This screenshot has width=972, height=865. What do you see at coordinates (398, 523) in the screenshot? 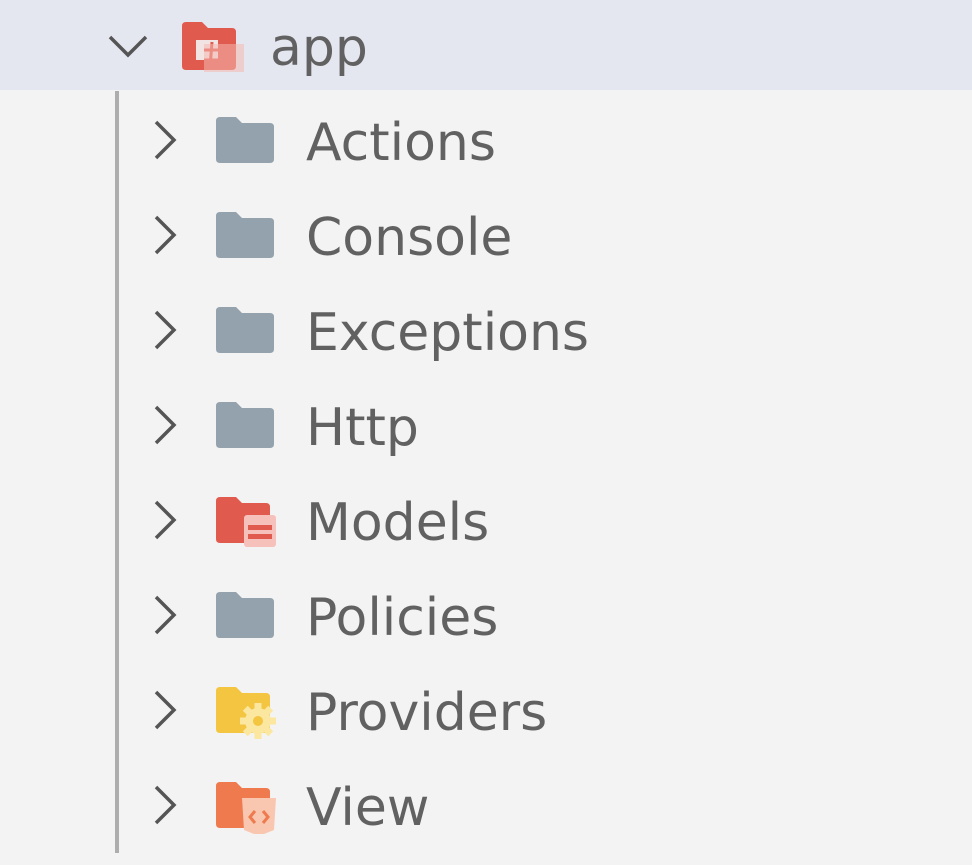
I see `tree-item-label: Models` at bounding box center [398, 523].